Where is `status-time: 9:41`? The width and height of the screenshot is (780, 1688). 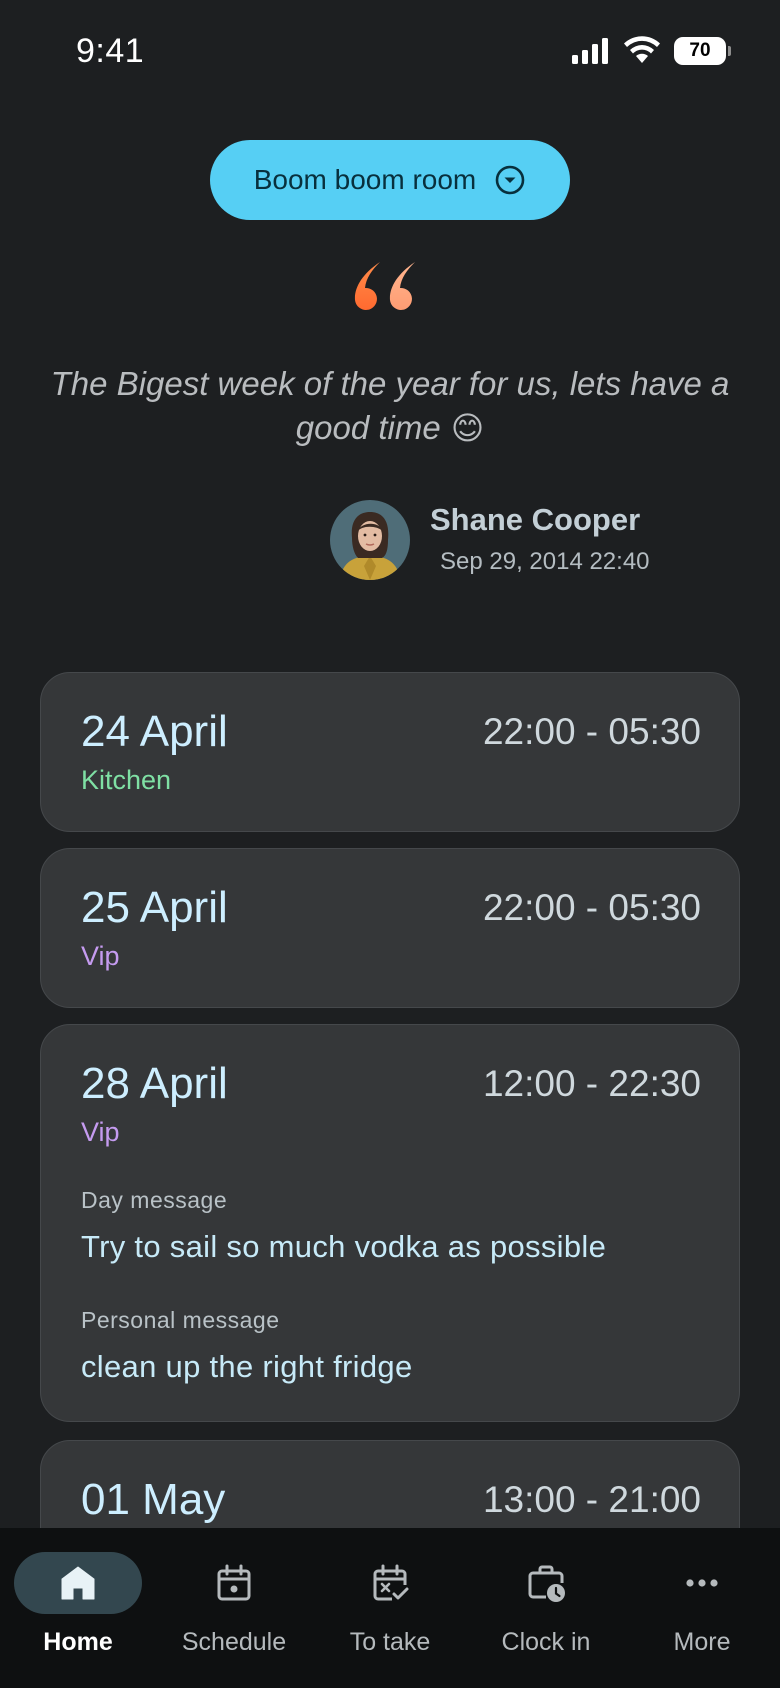 status-time: 9:41 is located at coordinates (110, 51).